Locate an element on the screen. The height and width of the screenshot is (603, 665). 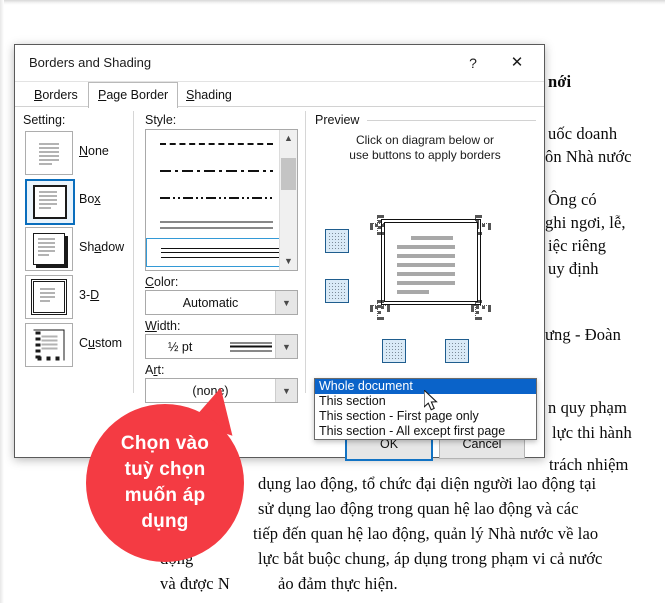
style-list: ▲ ▼ is located at coordinates (221, 200).